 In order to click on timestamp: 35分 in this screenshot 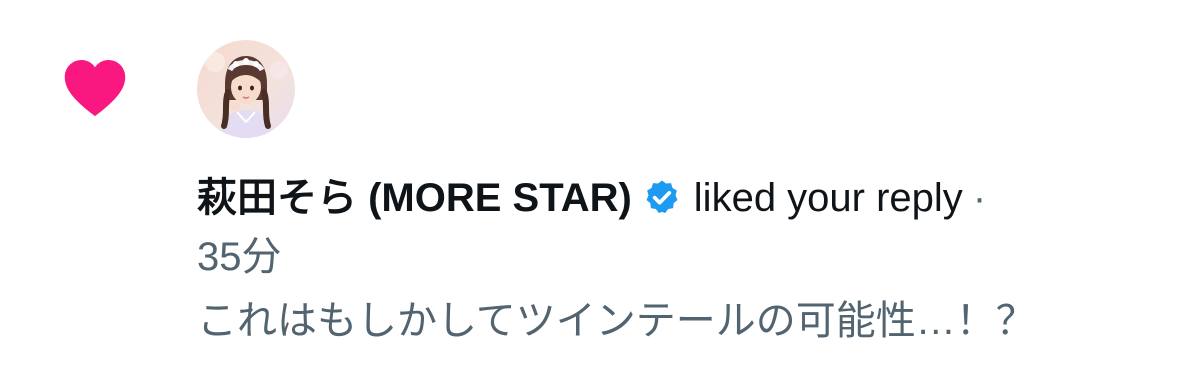, I will do `click(239, 257)`.